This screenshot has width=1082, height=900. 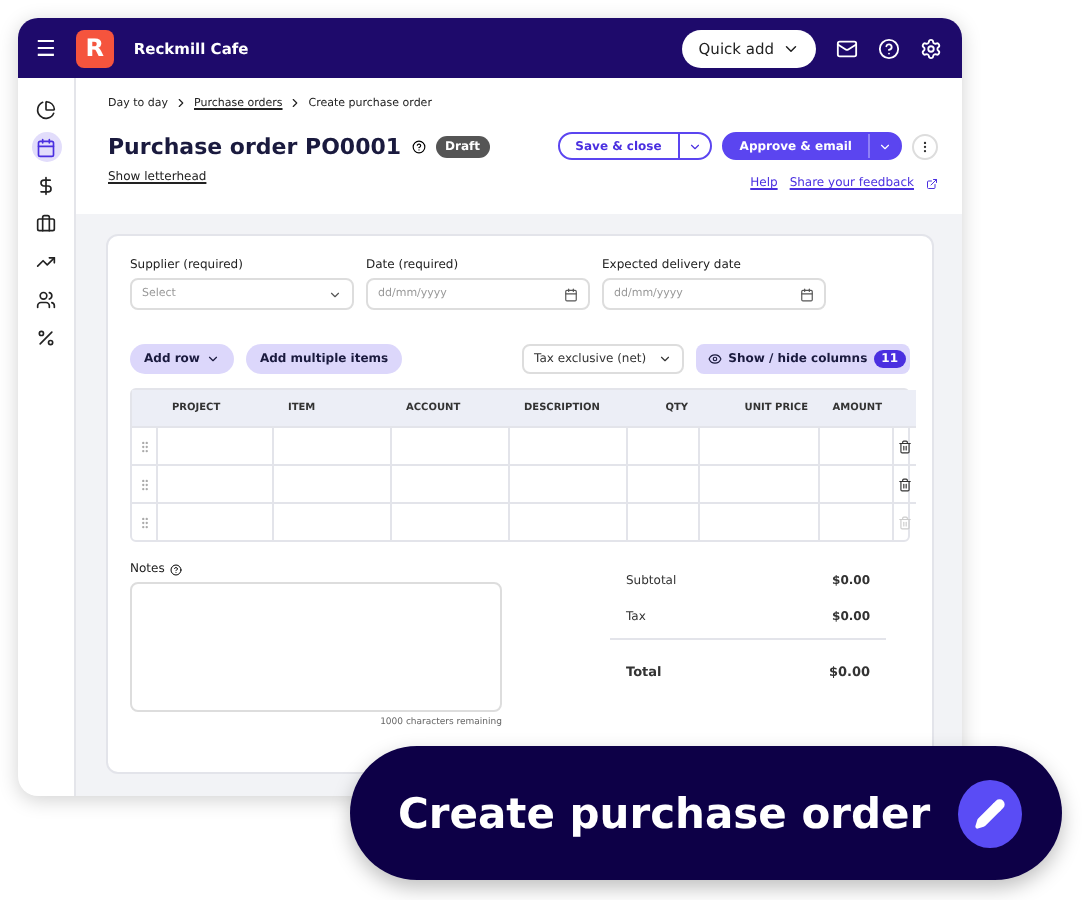 What do you see at coordinates (46, 337) in the screenshot?
I see `percent-icon` at bounding box center [46, 337].